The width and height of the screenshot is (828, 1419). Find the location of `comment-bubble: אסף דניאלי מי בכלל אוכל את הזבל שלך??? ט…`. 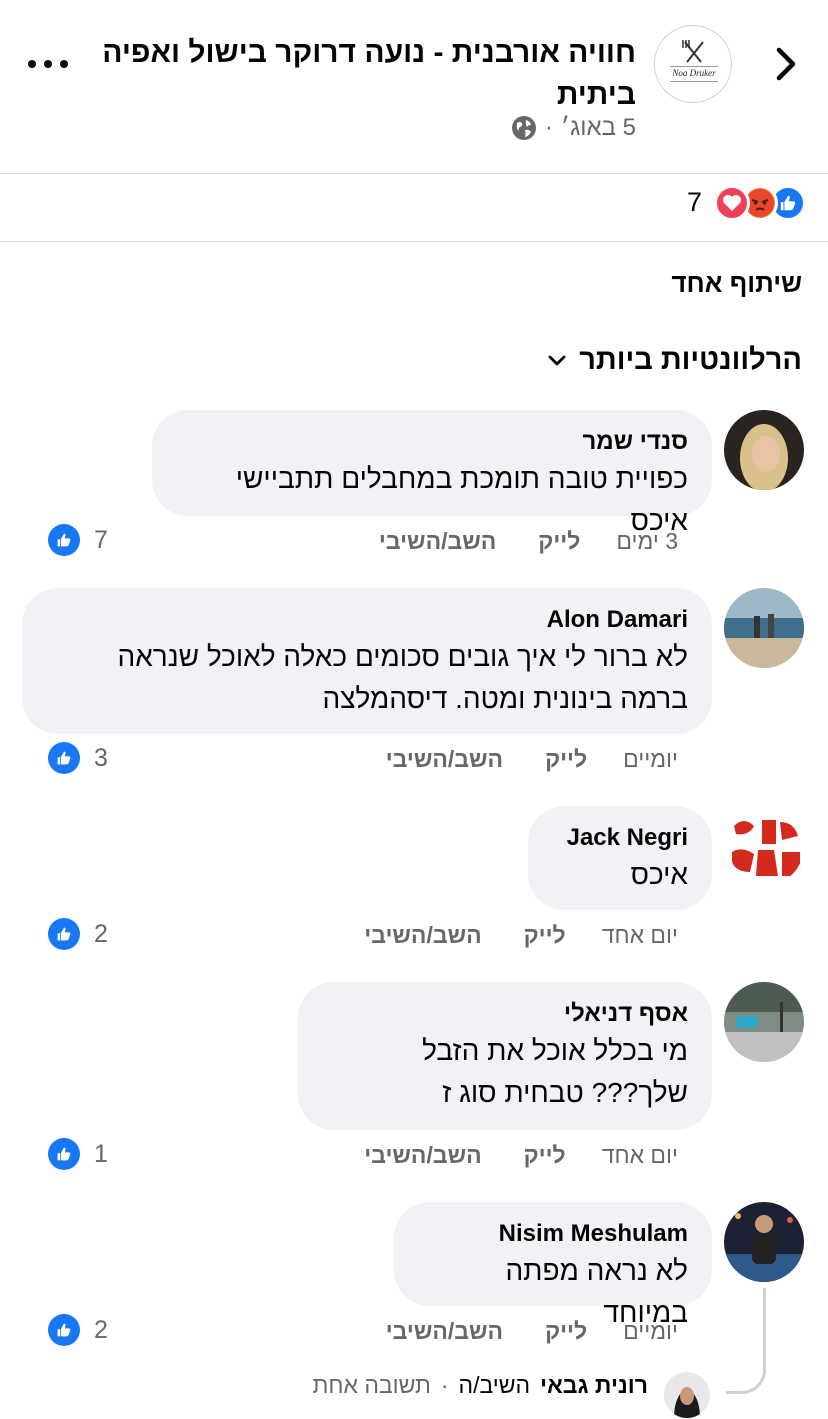

comment-bubble: אסף דניאלי מי בכלל אוכל את הזבל שלך??? ט… is located at coordinates (505, 1056).